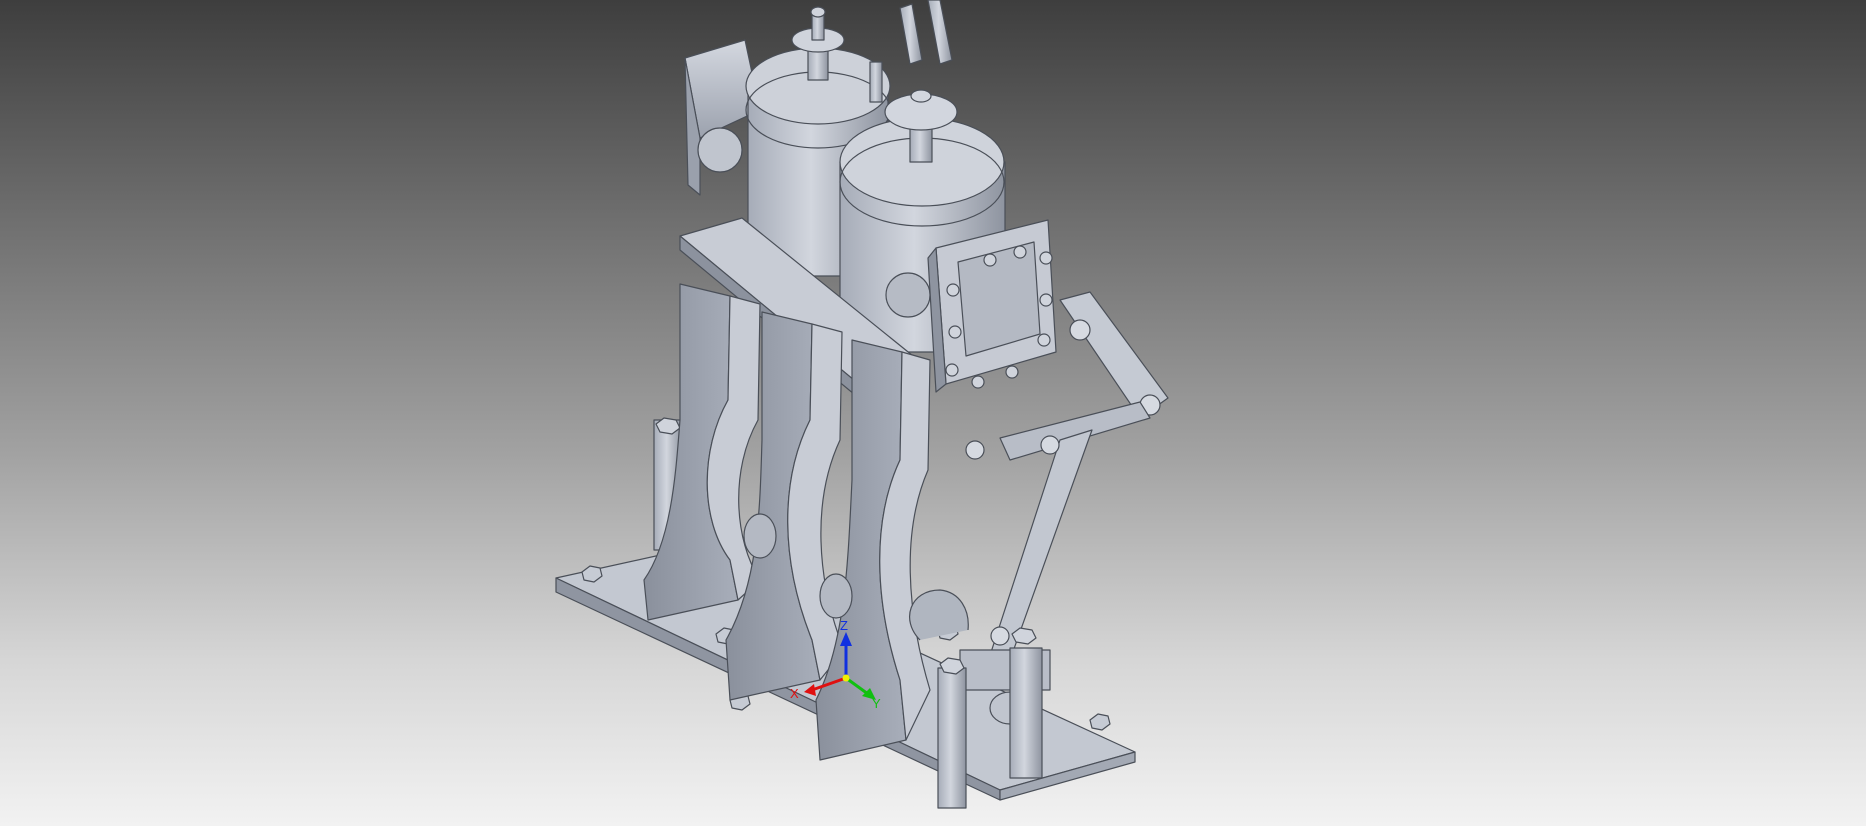 The width and height of the screenshot is (1866, 826). I want to click on triad-origin, so click(846, 678).